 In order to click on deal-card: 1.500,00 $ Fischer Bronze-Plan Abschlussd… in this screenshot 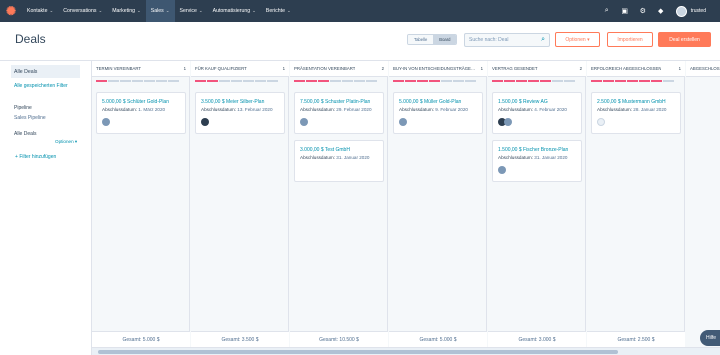, I will do `click(537, 161)`.